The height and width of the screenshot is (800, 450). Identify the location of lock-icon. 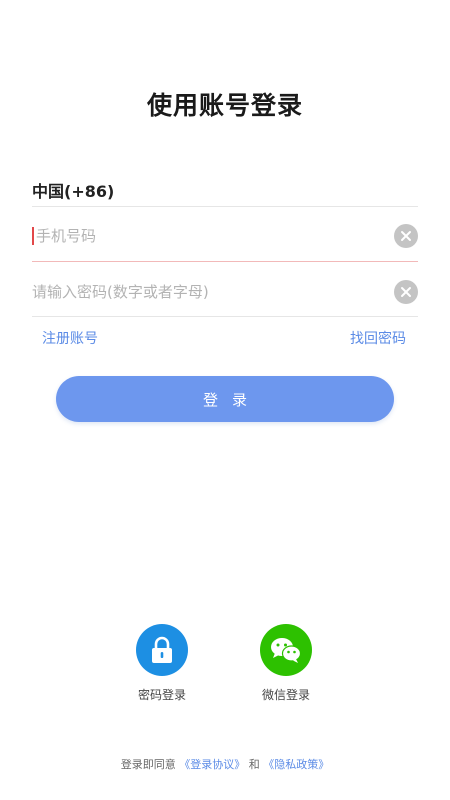
(162, 649).